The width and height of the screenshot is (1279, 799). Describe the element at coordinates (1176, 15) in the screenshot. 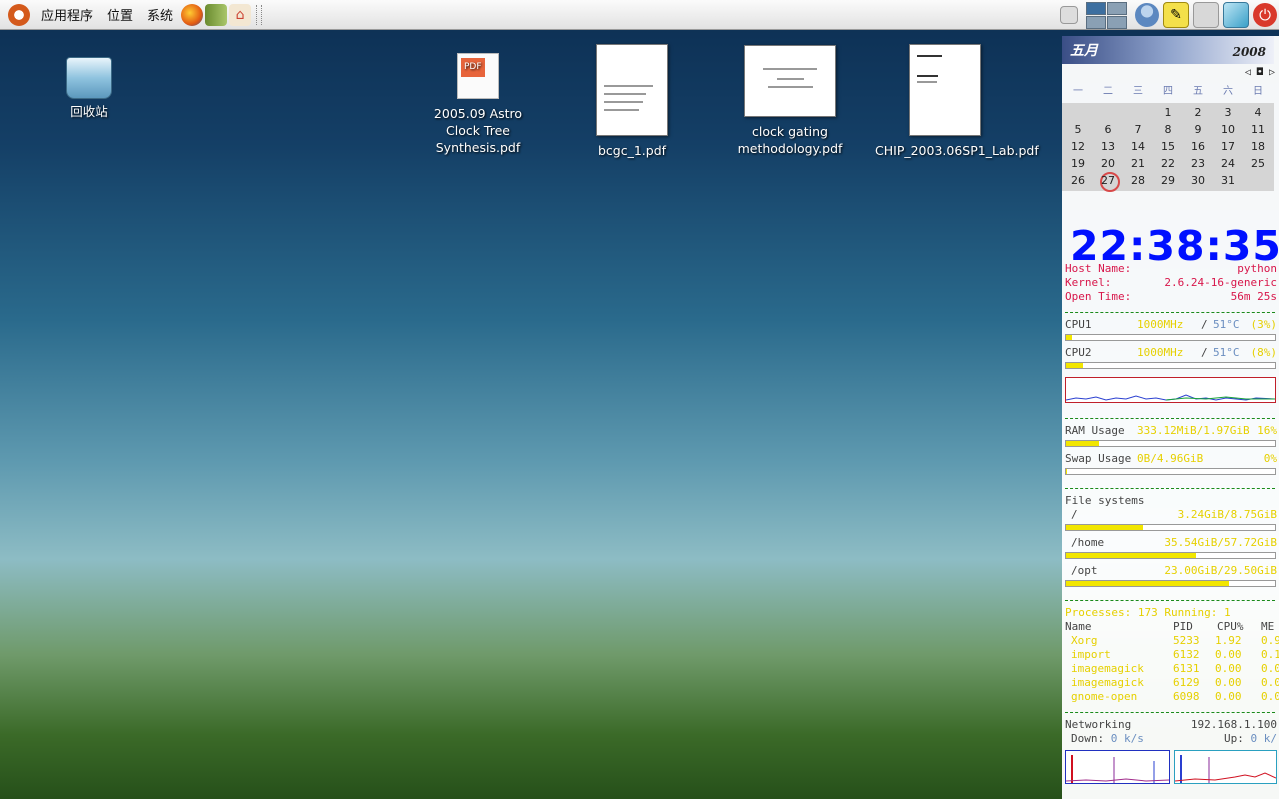

I see `notes-icon: ✎` at that location.